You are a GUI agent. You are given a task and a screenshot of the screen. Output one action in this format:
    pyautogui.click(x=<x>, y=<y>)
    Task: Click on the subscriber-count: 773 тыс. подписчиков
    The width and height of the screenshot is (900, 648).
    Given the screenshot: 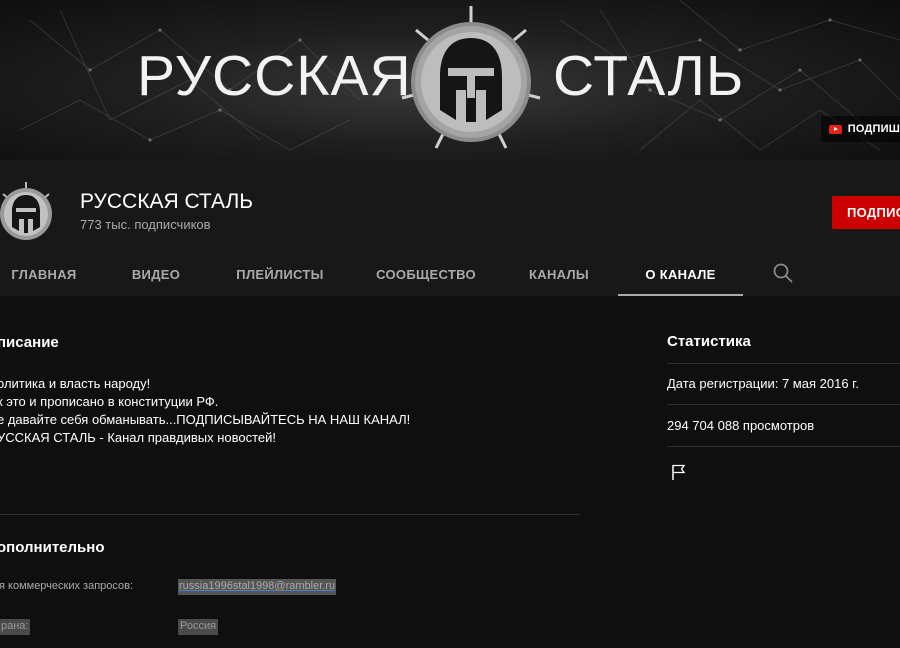 What is the action you would take?
    pyautogui.click(x=145, y=224)
    